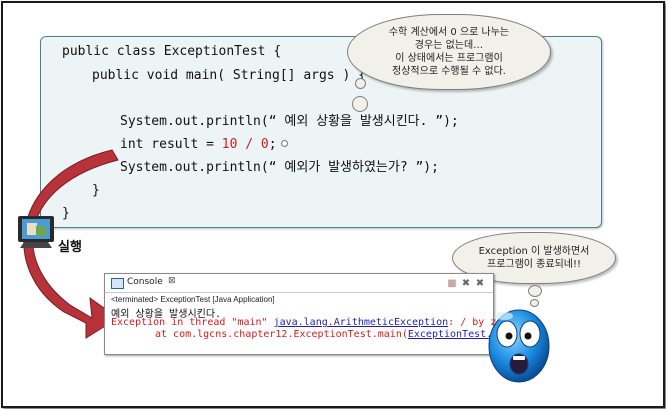 The height and width of the screenshot is (409, 666). I want to click on console-tab: Console, so click(145, 282).